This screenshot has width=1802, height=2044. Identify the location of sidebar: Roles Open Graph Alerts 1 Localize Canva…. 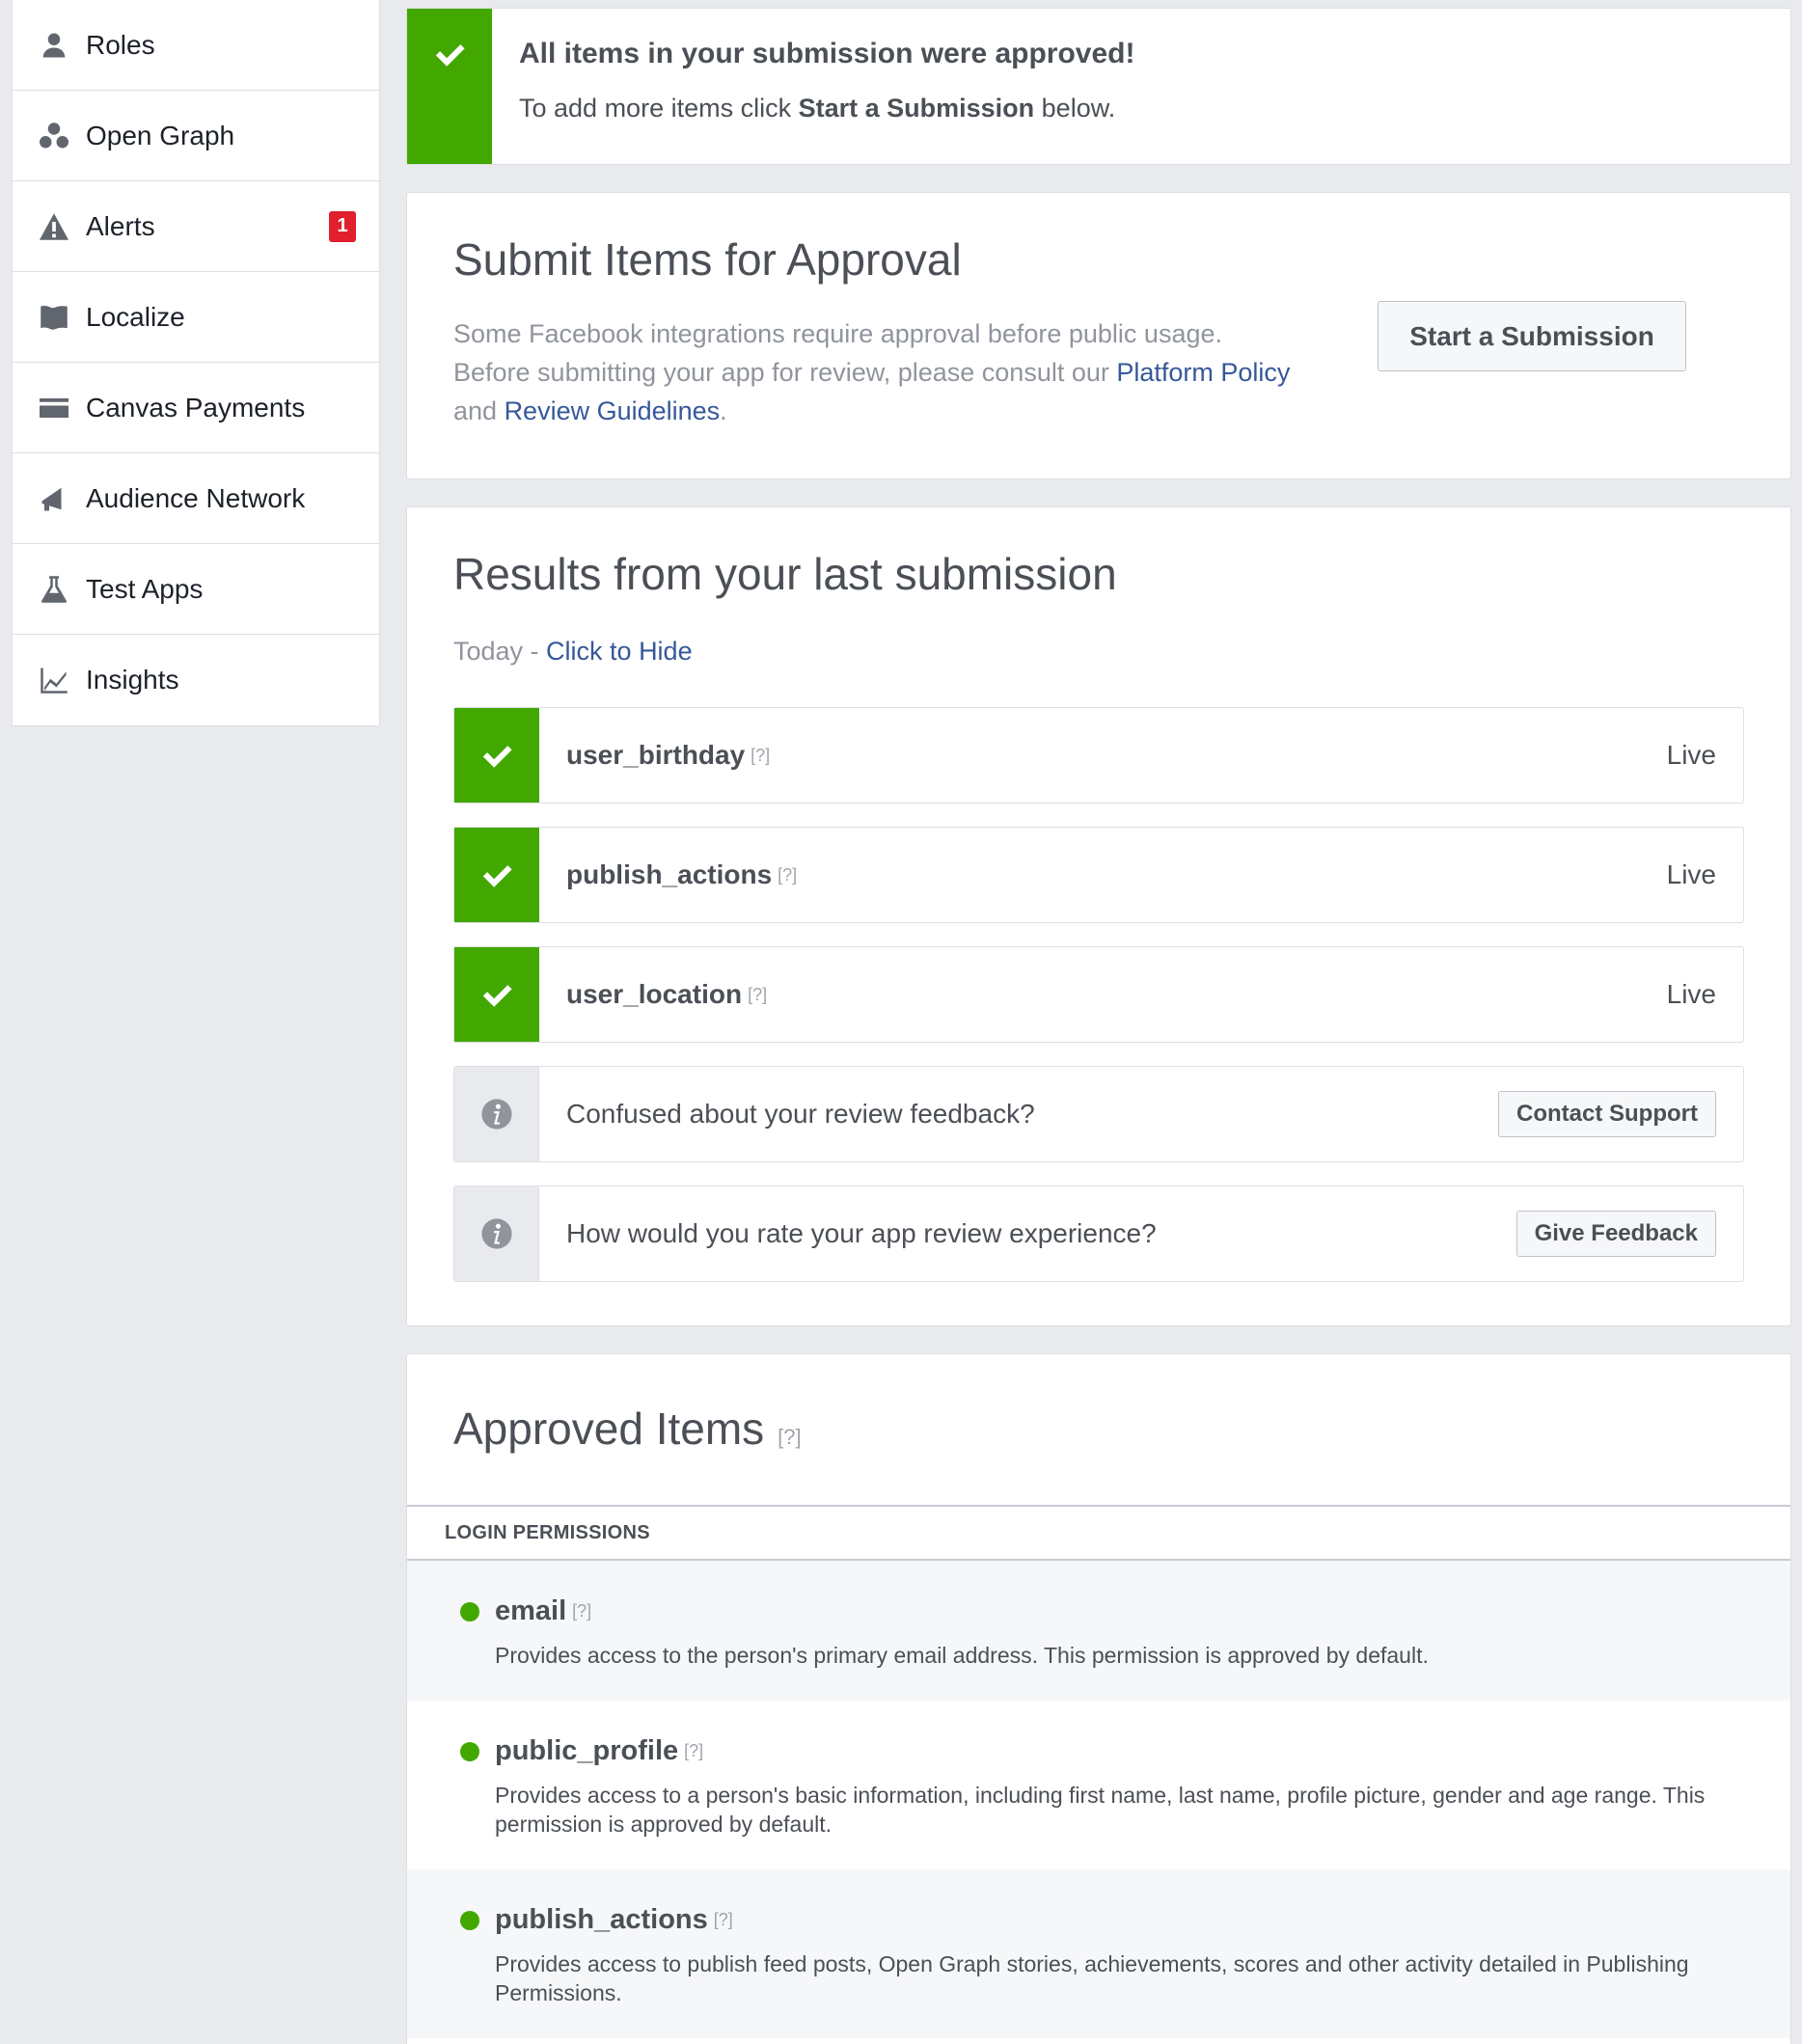
(196, 363).